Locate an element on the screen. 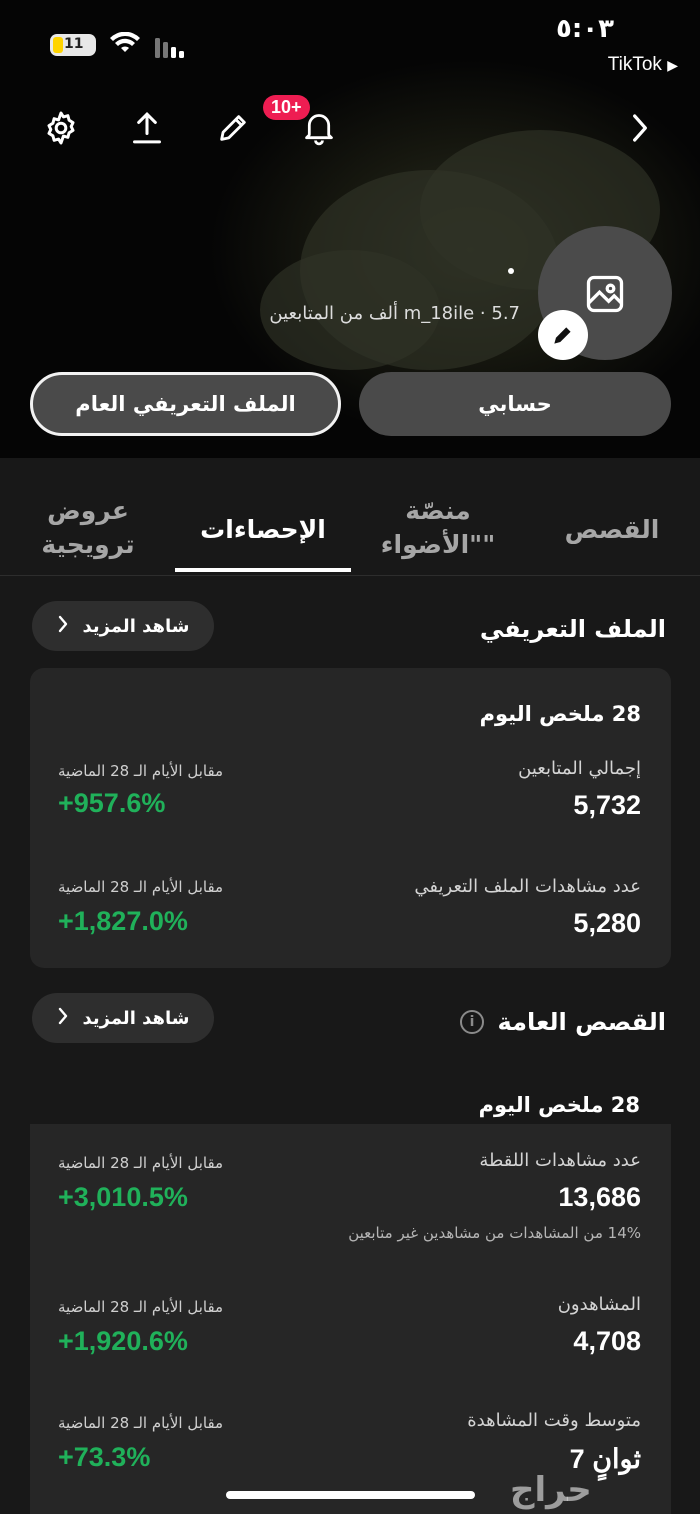 The height and width of the screenshot is (1514, 700). play-triangle-icon: ▶ is located at coordinates (672, 65).